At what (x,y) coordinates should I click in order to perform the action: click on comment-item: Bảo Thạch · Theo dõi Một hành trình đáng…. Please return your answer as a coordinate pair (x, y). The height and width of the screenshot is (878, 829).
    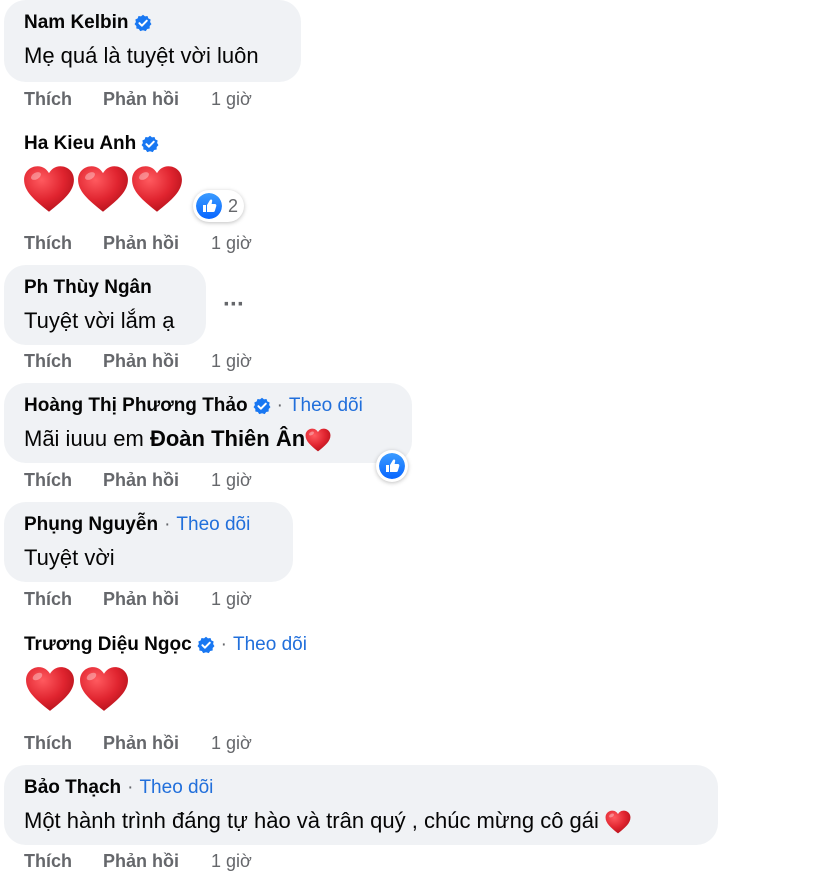
    Looking at the image, I should click on (361, 805).